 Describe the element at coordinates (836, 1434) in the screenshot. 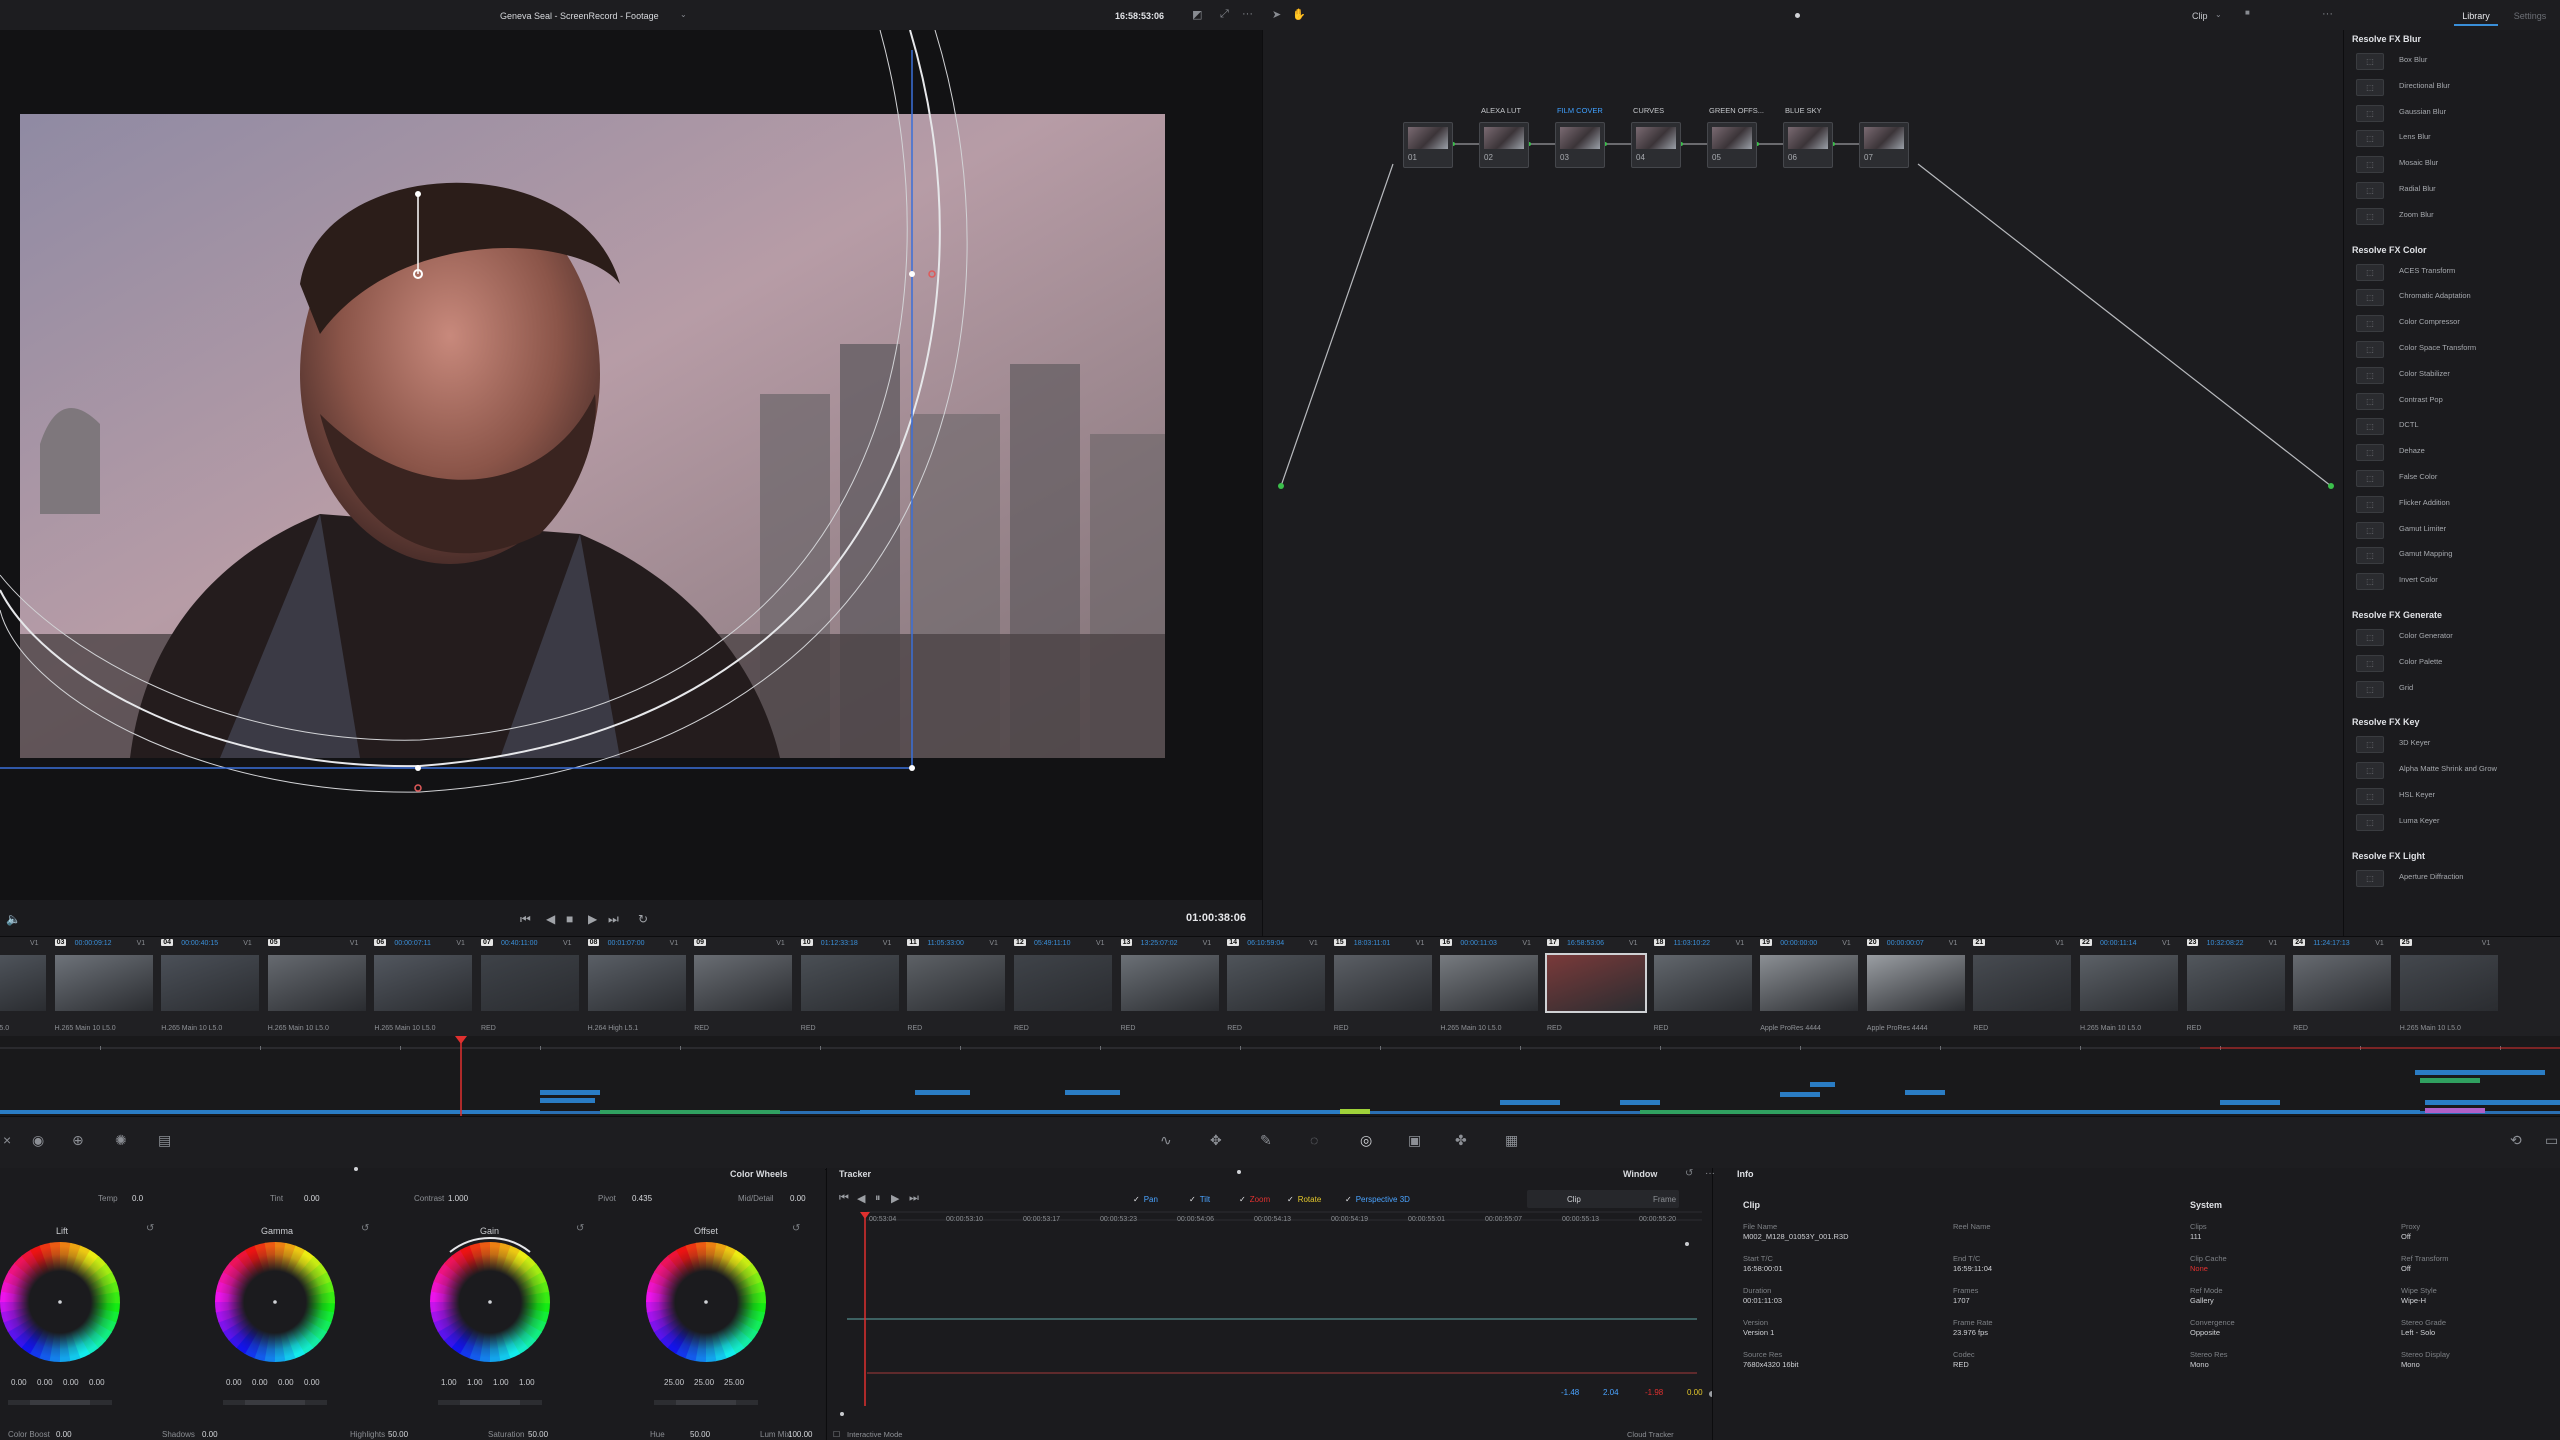

I see `interactive-mode-checkbox: ☐` at that location.